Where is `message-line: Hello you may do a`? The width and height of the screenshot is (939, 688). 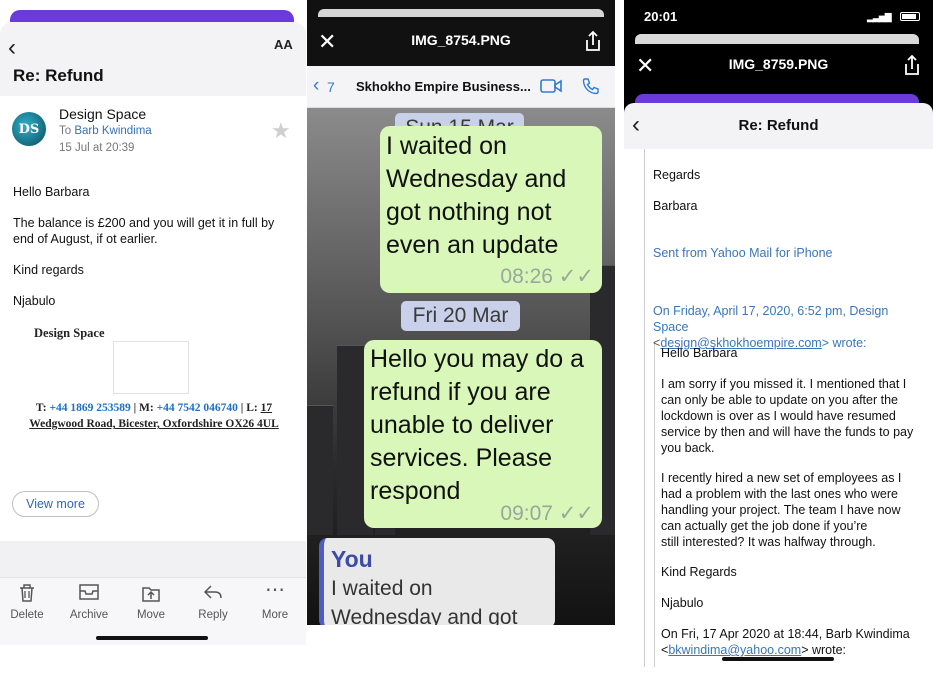
message-line: Hello you may do a is located at coordinates (477, 359).